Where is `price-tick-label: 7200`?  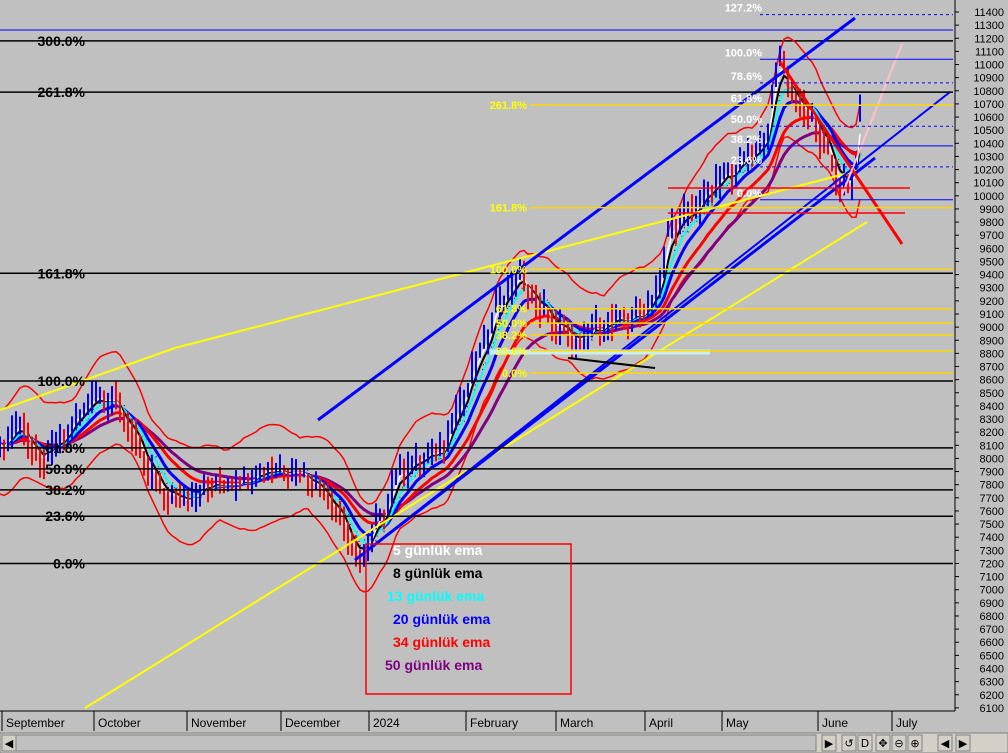
price-tick-label: 7200 is located at coordinates (992, 564).